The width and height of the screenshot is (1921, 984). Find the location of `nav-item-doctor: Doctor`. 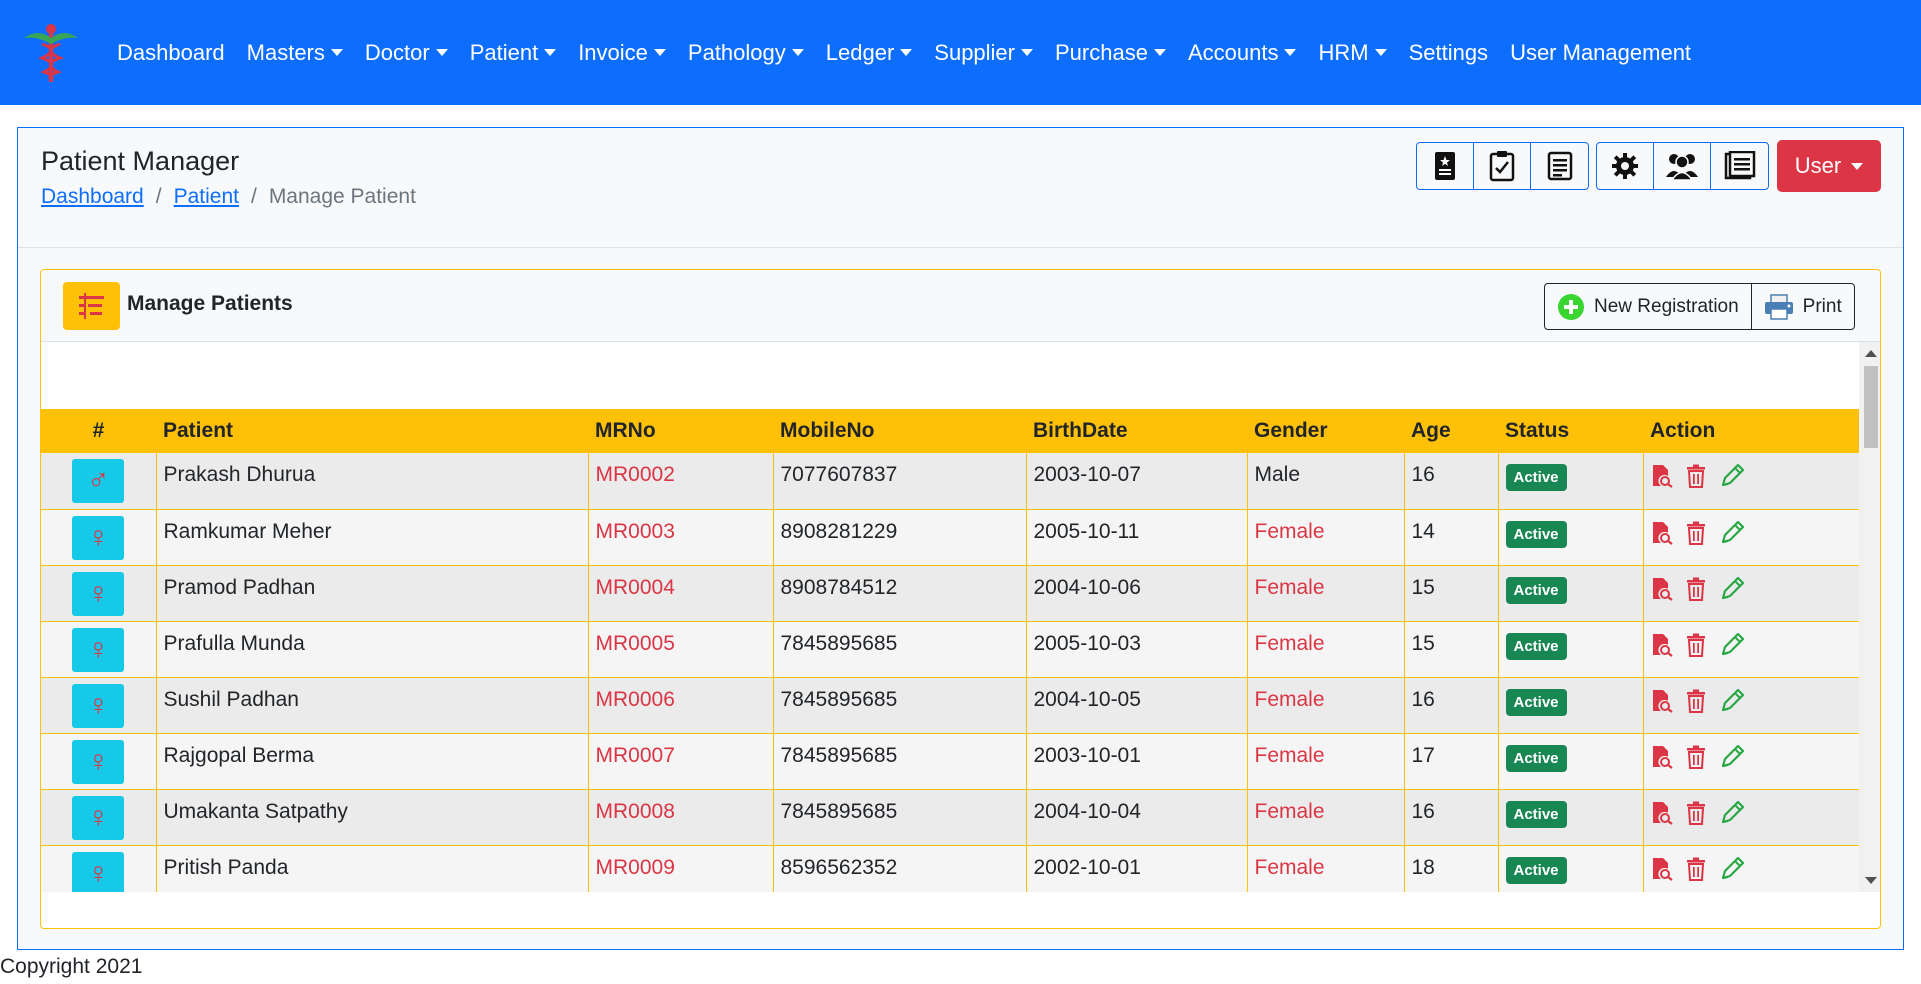

nav-item-doctor: Doctor is located at coordinates (406, 53).